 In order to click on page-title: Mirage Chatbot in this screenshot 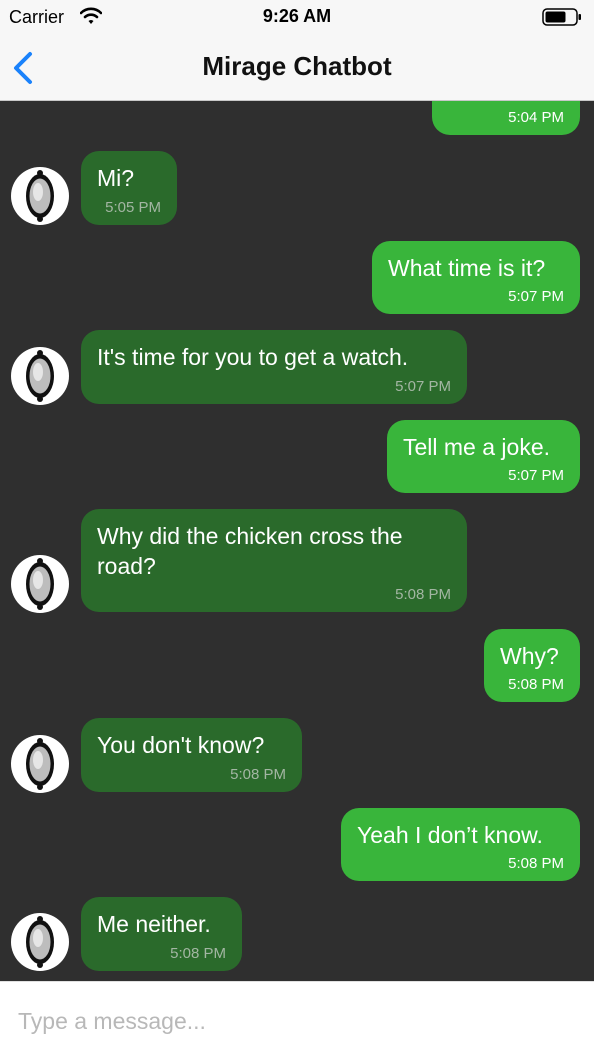, I will do `click(297, 66)`.